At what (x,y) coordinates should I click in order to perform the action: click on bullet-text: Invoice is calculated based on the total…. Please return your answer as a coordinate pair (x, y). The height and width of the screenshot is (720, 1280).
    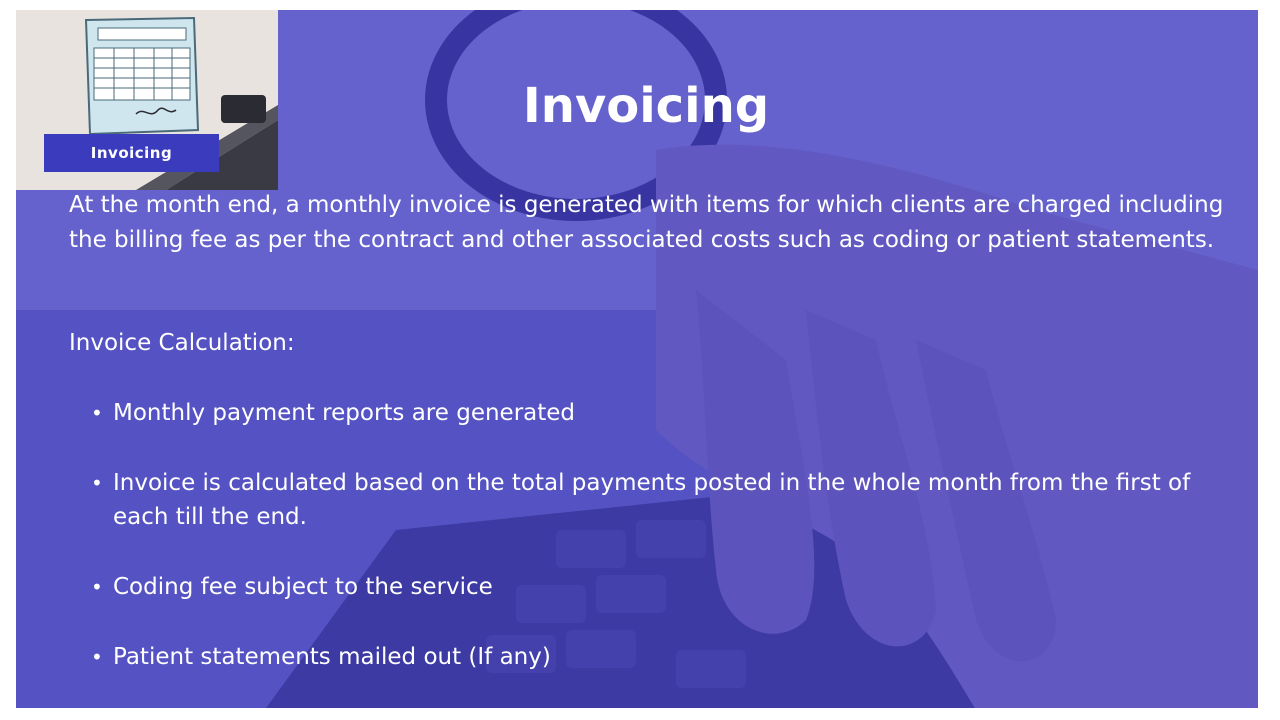
    Looking at the image, I should click on (652, 500).